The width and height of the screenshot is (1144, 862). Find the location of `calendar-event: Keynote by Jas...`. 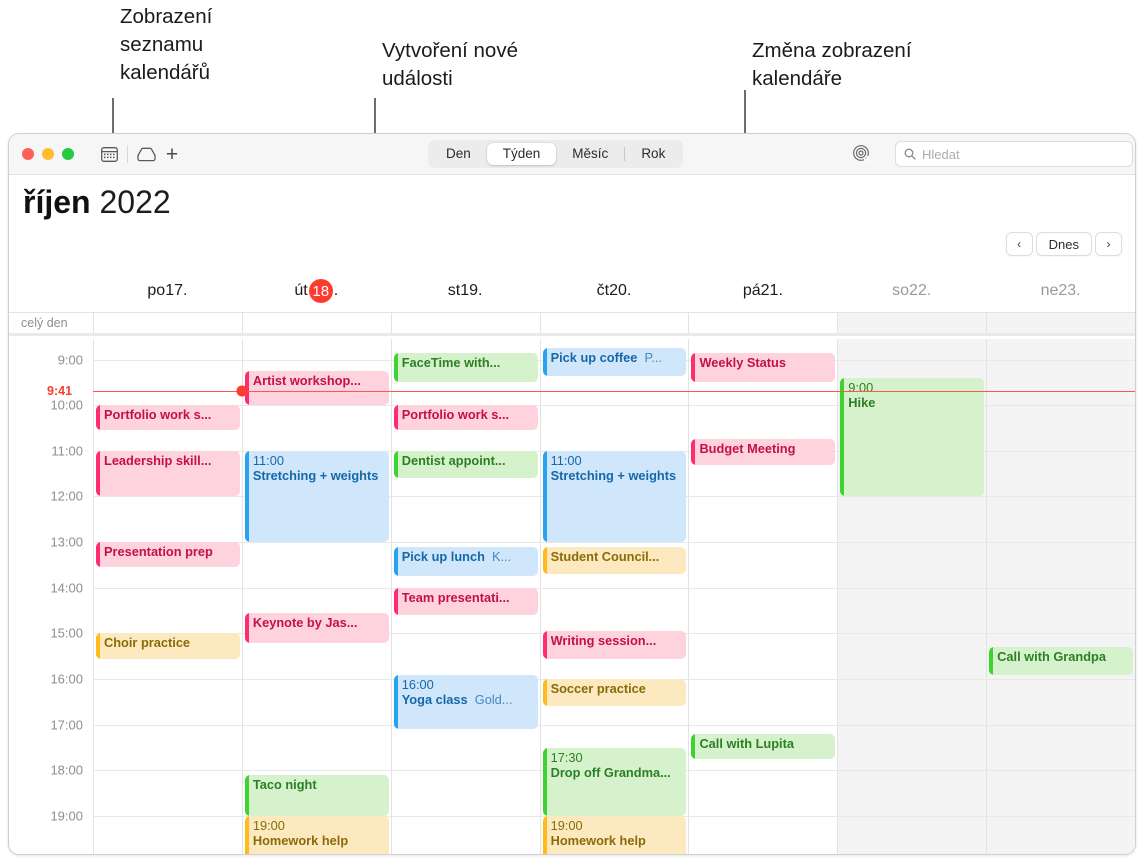

calendar-event: Keynote by Jas... is located at coordinates (316, 627).